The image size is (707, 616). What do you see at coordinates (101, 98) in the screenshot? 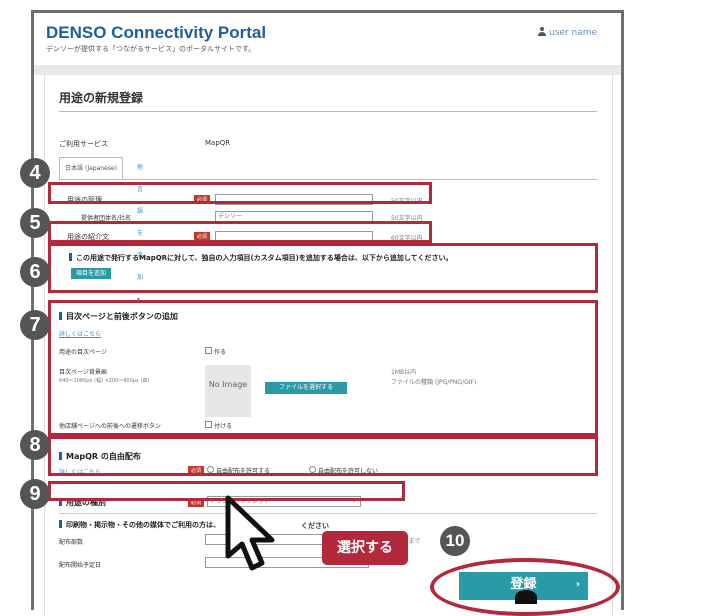
I see `page-title: 用途の新規登録` at bounding box center [101, 98].